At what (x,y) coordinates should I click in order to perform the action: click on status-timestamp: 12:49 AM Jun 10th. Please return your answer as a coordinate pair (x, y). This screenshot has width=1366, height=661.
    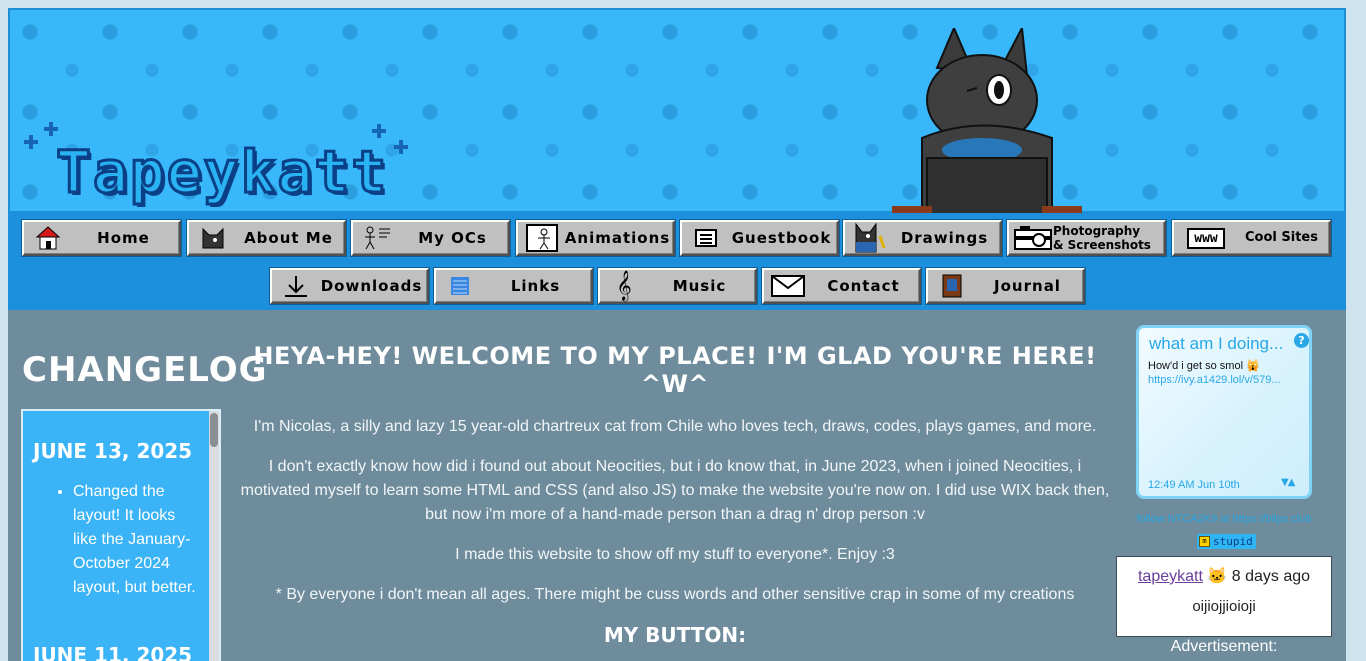
    Looking at the image, I should click on (1194, 485).